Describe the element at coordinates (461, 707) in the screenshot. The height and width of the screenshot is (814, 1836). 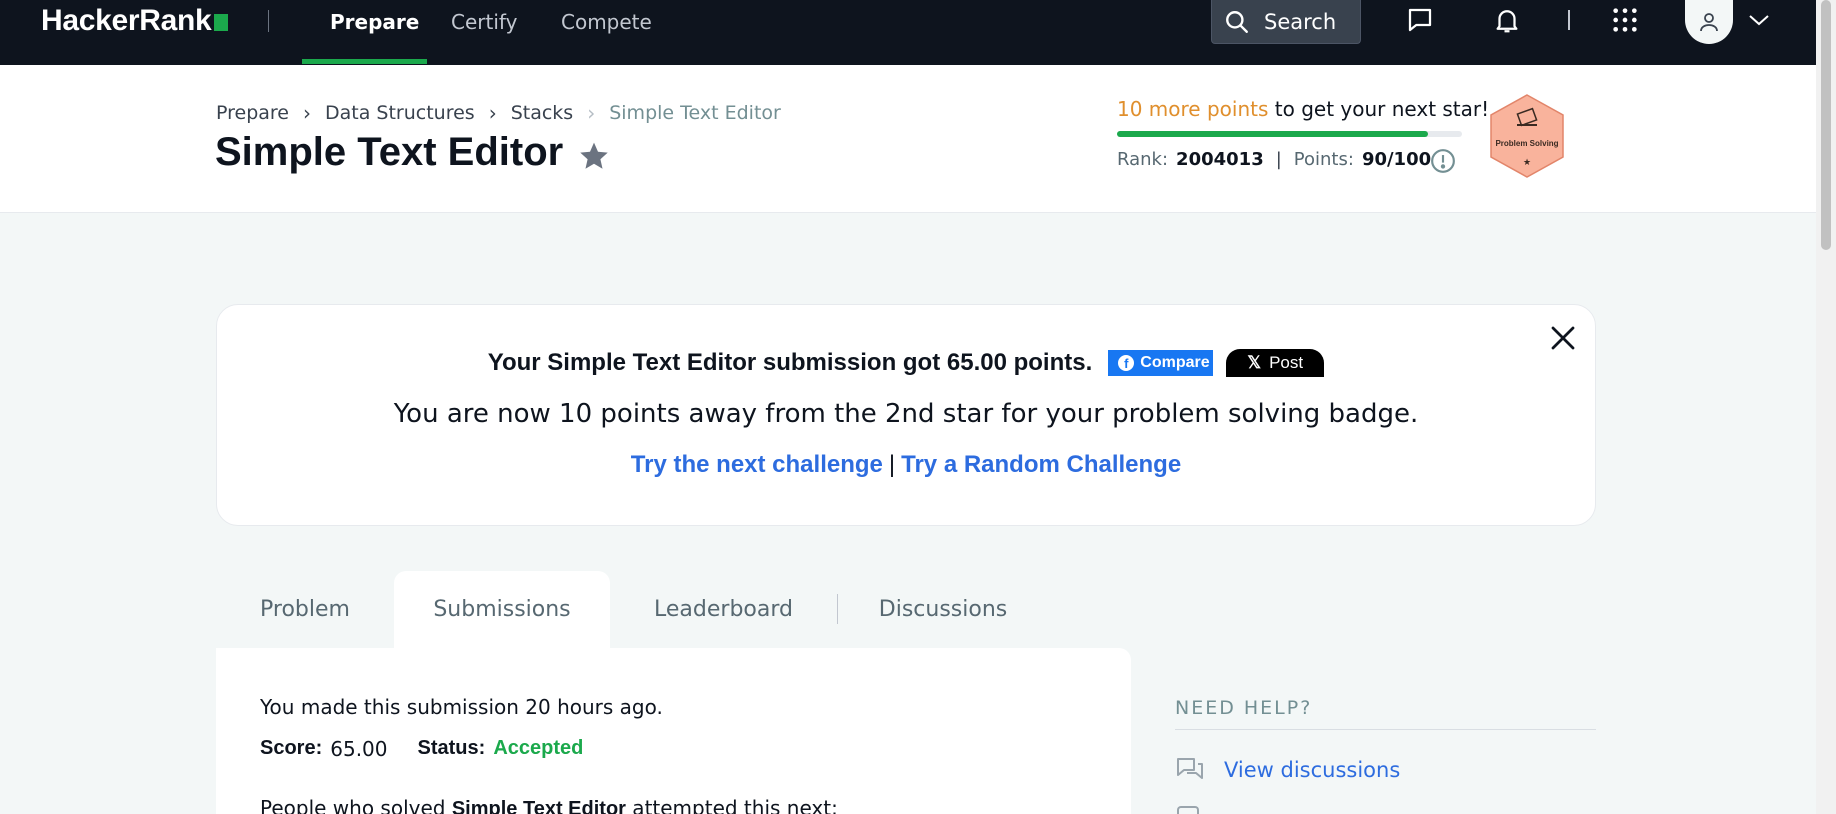
I see `submission-time: You made this submission 20 hours ago.` at that location.